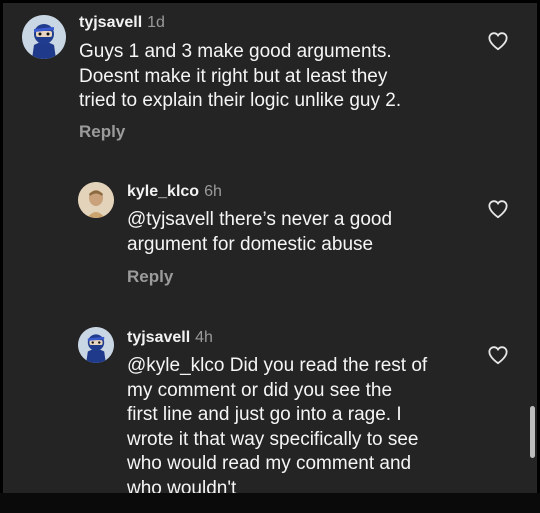 This screenshot has height=513, width=540. What do you see at coordinates (326, 365) in the screenshot?
I see `comment-text: Did you read the rest of` at bounding box center [326, 365].